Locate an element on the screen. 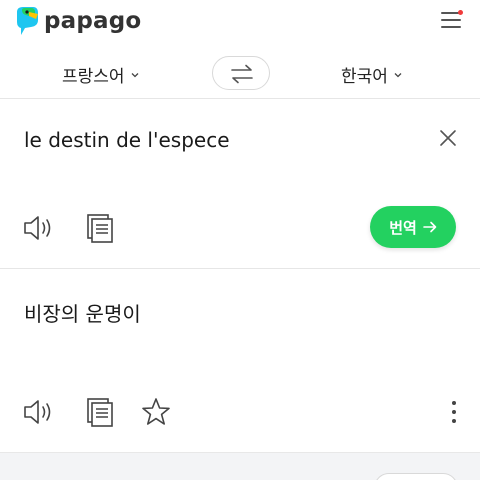 The width and height of the screenshot is (480, 480). more-options-button is located at coordinates (454, 412).